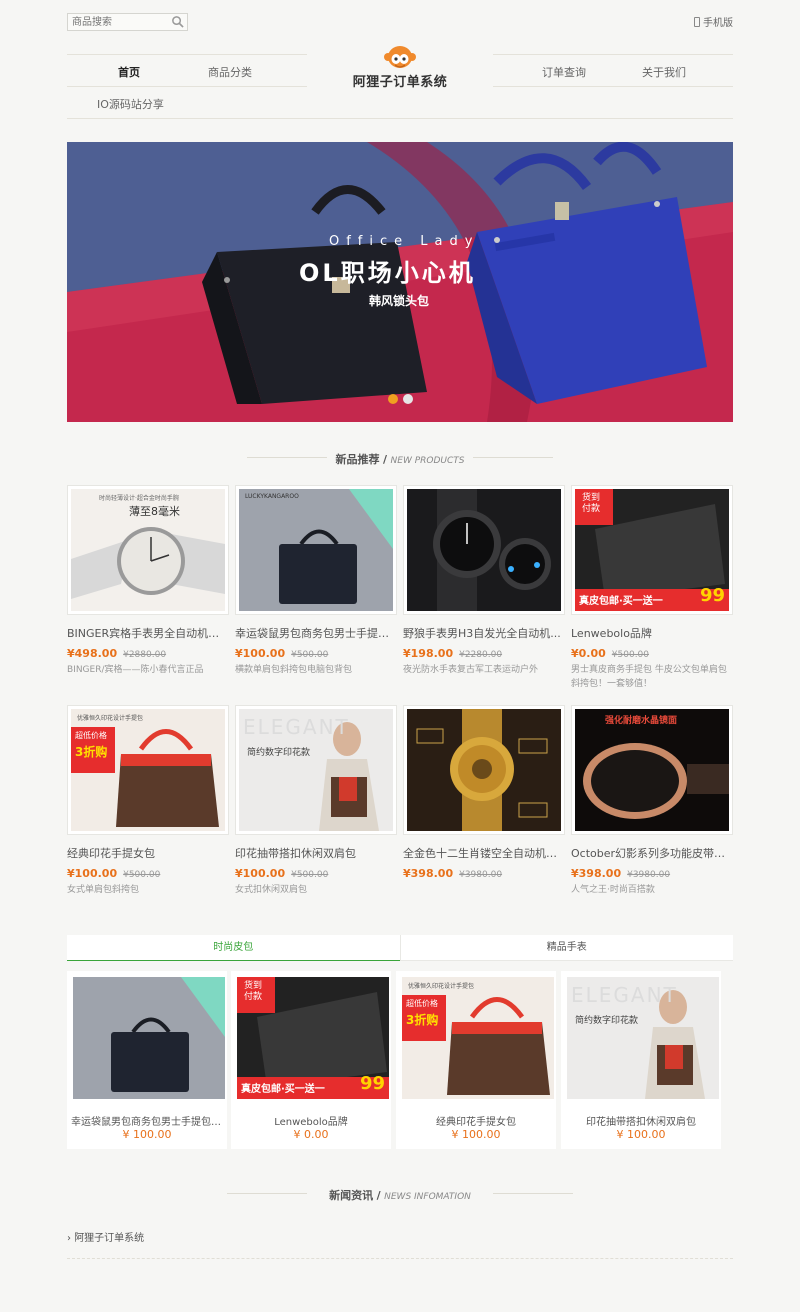  Describe the element at coordinates (641, 721) in the screenshot. I see `product-image-top-text: 强化耐磨水晶镜面` at that location.